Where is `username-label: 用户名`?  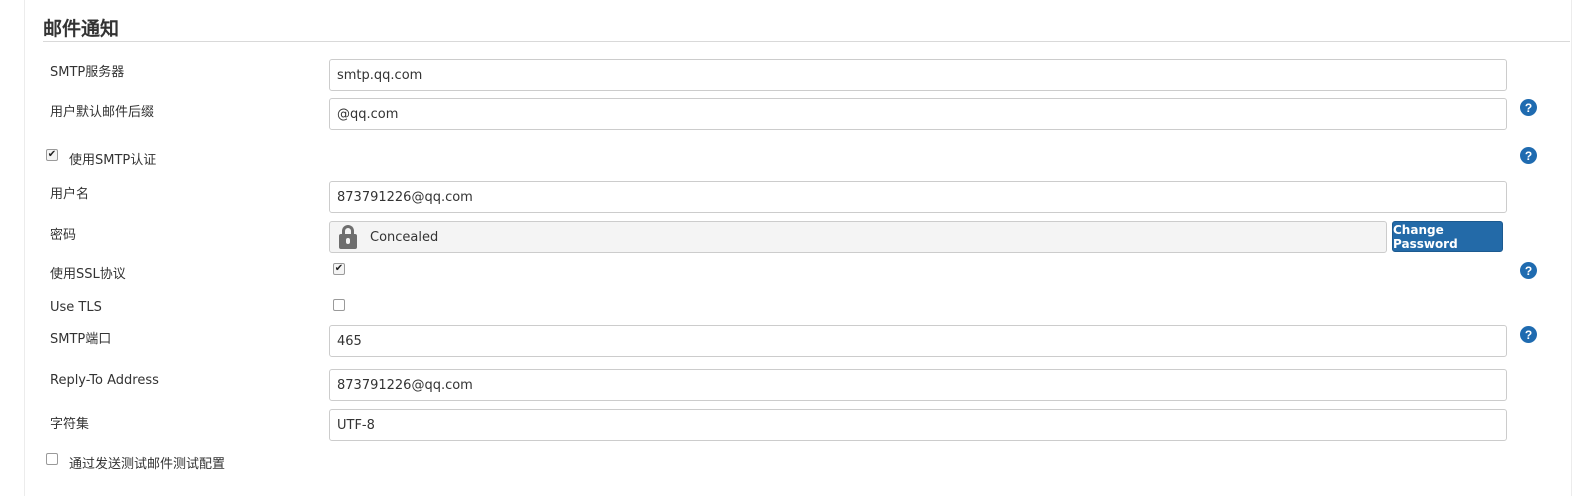 username-label: 用户名 is located at coordinates (70, 194).